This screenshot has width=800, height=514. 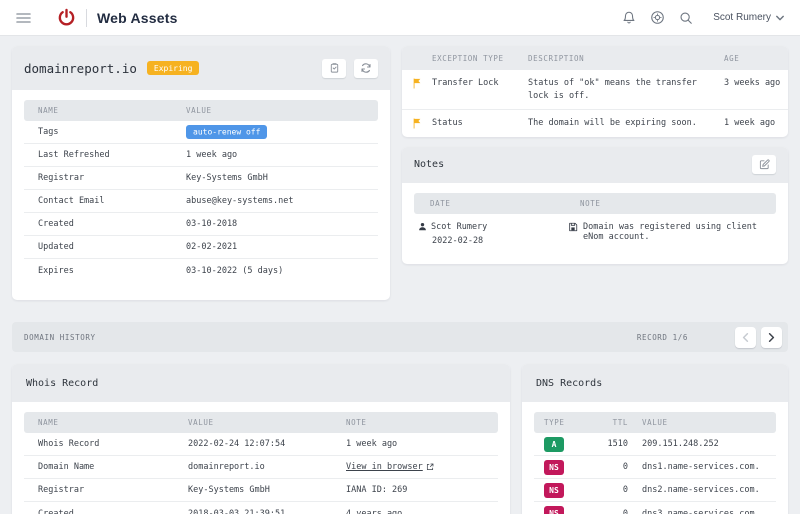 I want to click on exception-age: 3 weeks ago, so click(x=752, y=83).